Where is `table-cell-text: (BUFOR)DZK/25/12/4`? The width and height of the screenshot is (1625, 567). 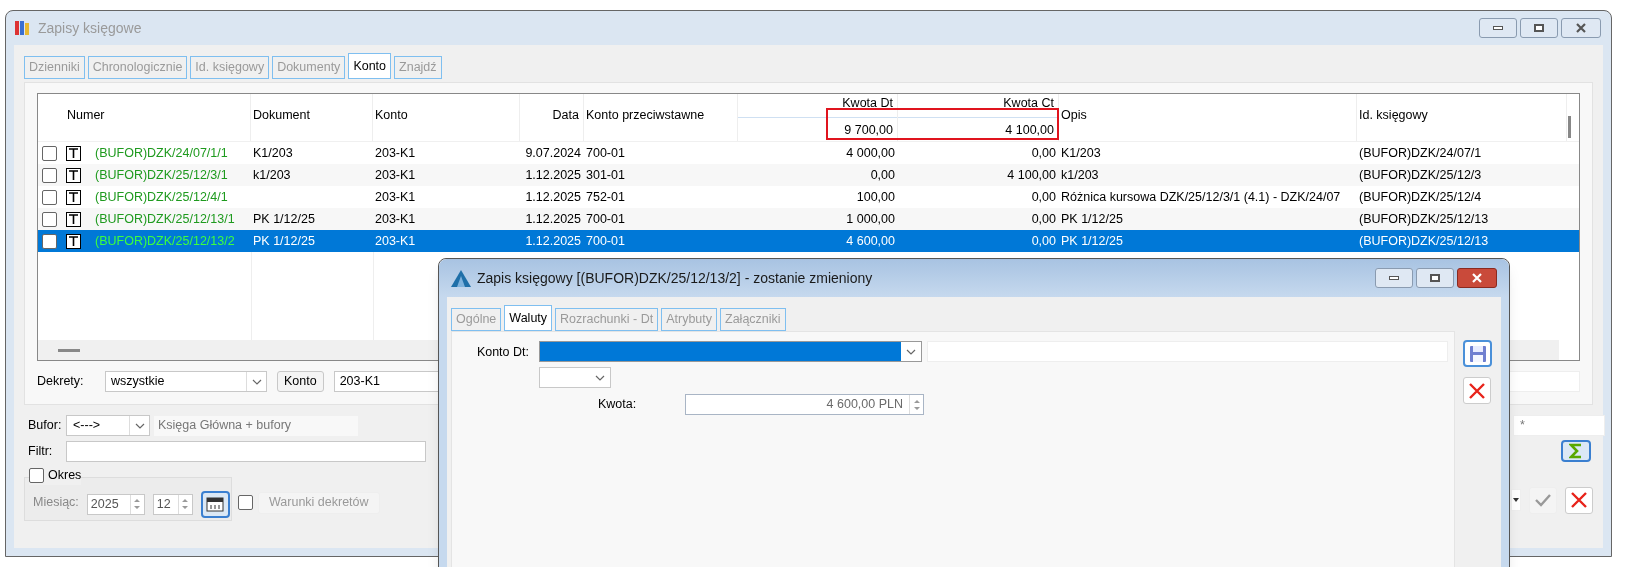
table-cell-text: (BUFOR)DZK/25/12/4 is located at coordinates (1420, 197).